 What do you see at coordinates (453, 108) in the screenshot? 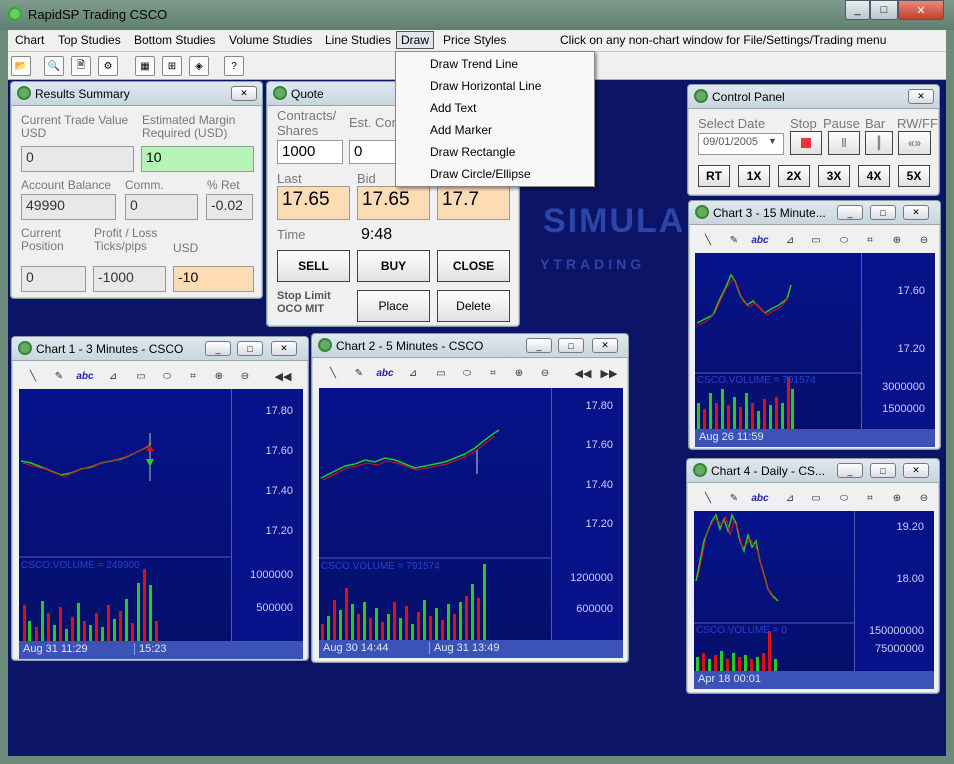
I see `menu-item-add-text: Add Text` at bounding box center [453, 108].